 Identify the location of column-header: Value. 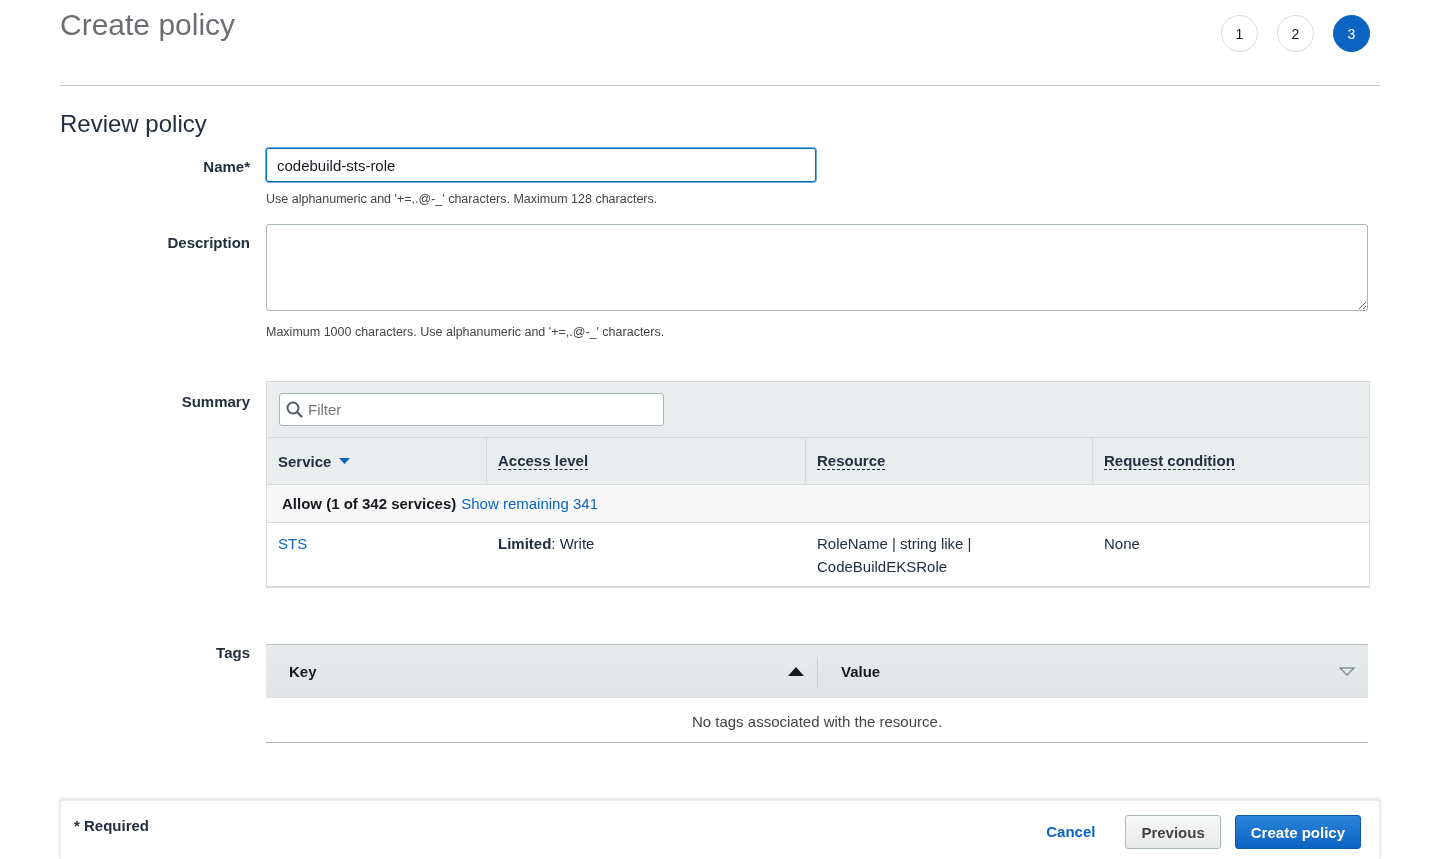
(1093, 671).